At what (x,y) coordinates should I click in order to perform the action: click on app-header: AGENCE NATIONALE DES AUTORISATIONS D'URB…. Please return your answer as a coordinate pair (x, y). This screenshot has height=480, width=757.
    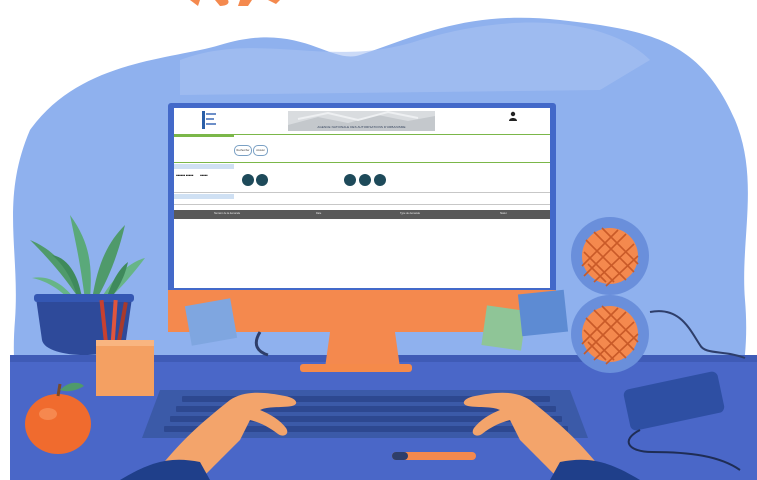
    Looking at the image, I should click on (362, 121).